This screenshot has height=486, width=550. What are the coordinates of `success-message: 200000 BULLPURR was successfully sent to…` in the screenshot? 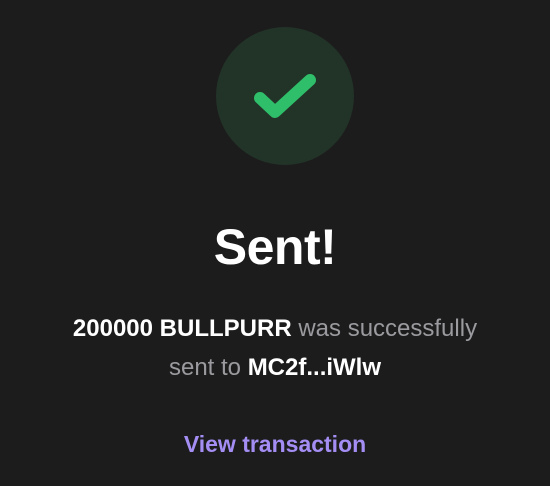 It's located at (275, 348).